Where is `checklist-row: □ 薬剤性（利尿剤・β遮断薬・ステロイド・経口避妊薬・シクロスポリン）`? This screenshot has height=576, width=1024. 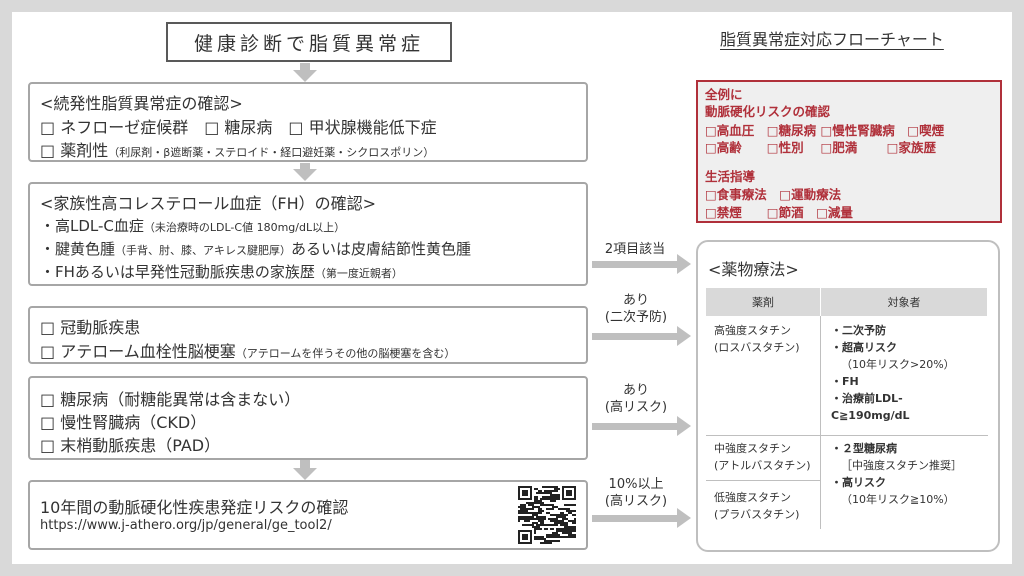 checklist-row: □ 薬剤性（利尿剤・β遮断薬・ステロイド・経口避妊薬・シクロスポリン） is located at coordinates (237, 149).